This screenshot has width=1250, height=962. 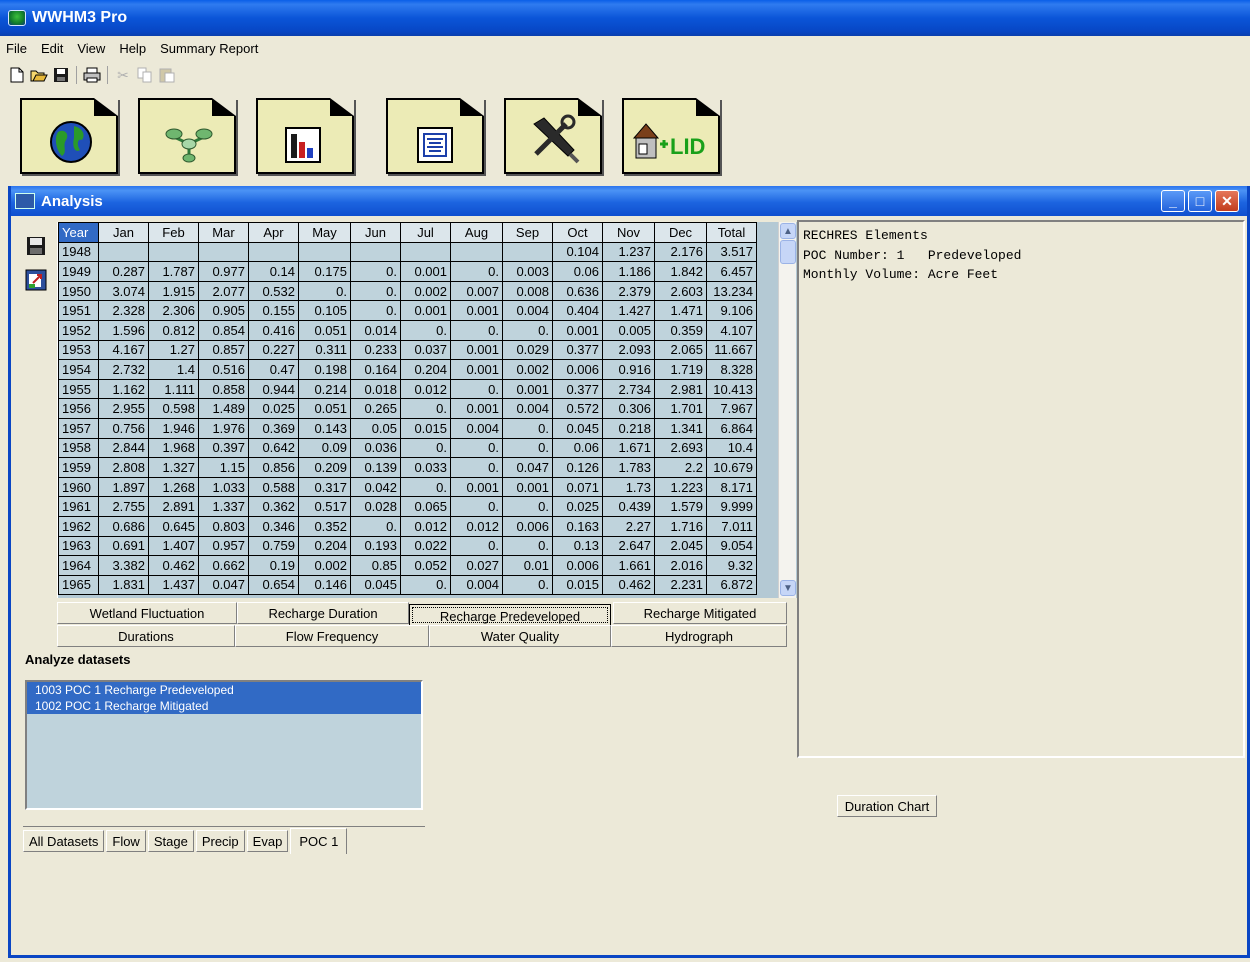 I want to click on table-cell: 0.47, so click(x=273, y=369).